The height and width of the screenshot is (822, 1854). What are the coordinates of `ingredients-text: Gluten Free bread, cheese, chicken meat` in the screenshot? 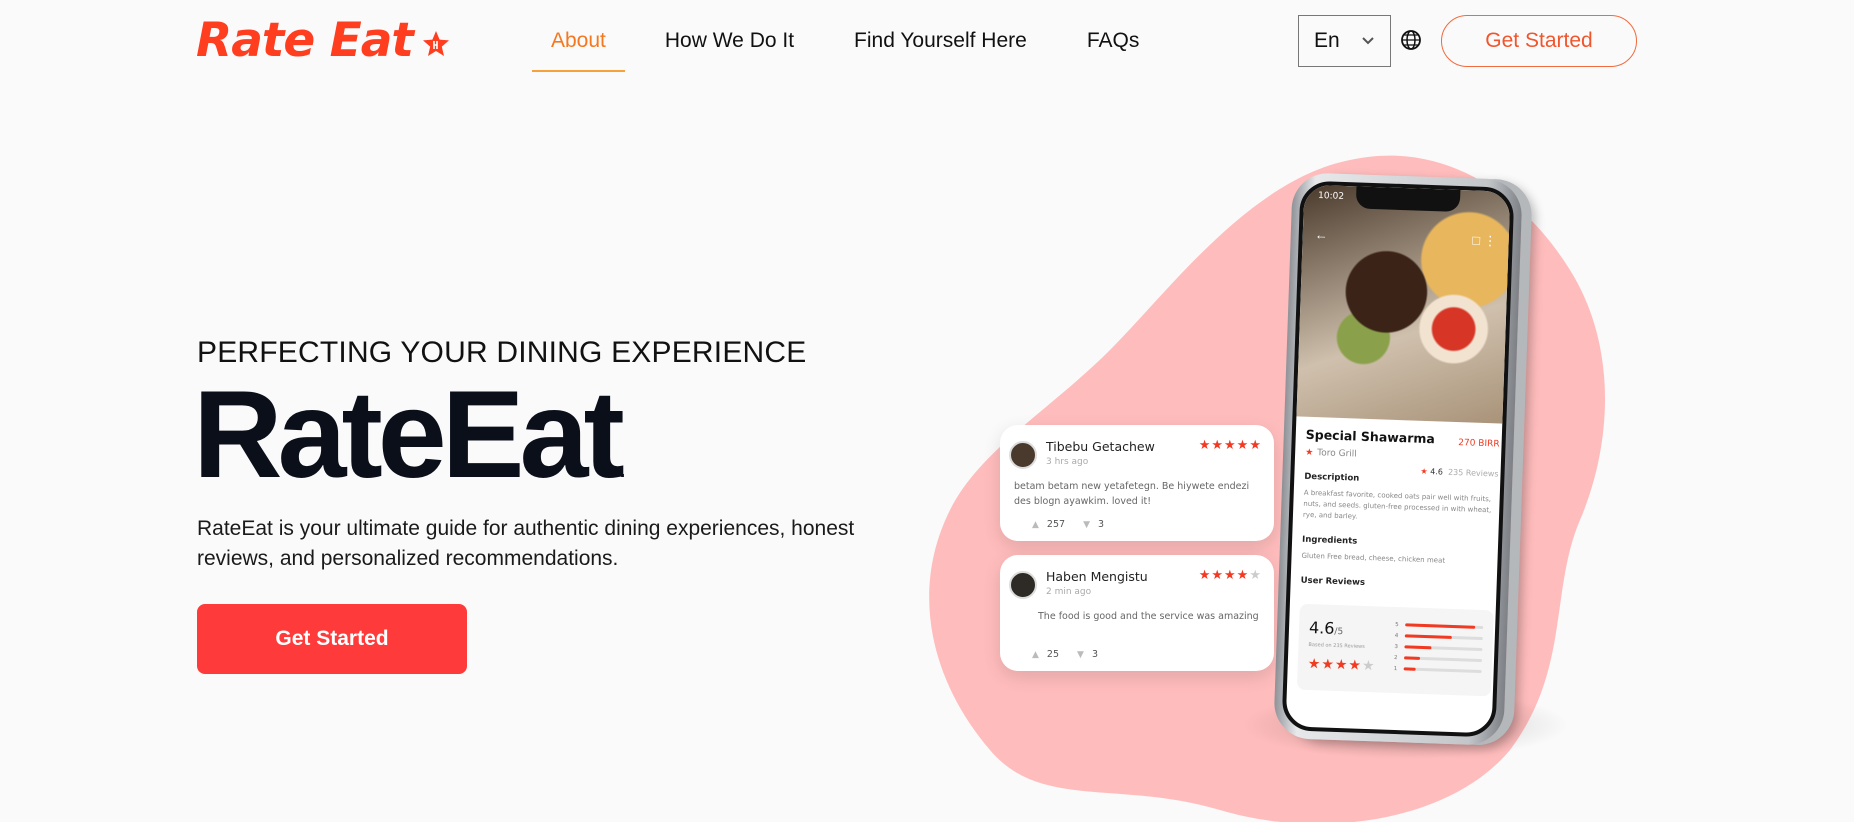 It's located at (1373, 558).